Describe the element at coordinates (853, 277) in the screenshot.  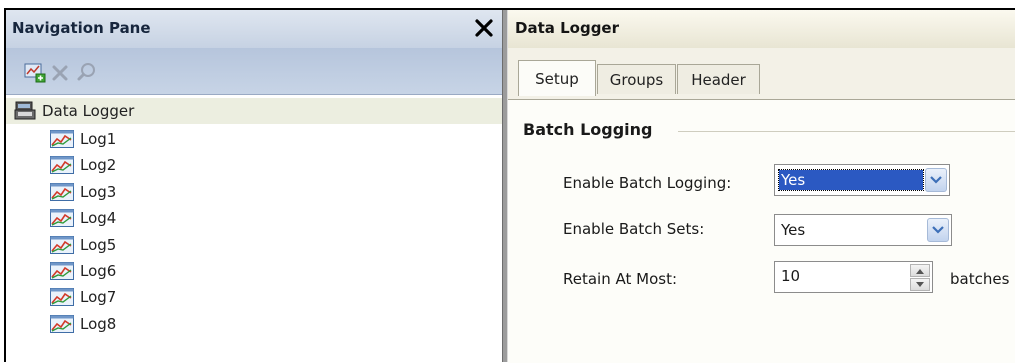
I see `retain-at-most-stepper: 10` at that location.